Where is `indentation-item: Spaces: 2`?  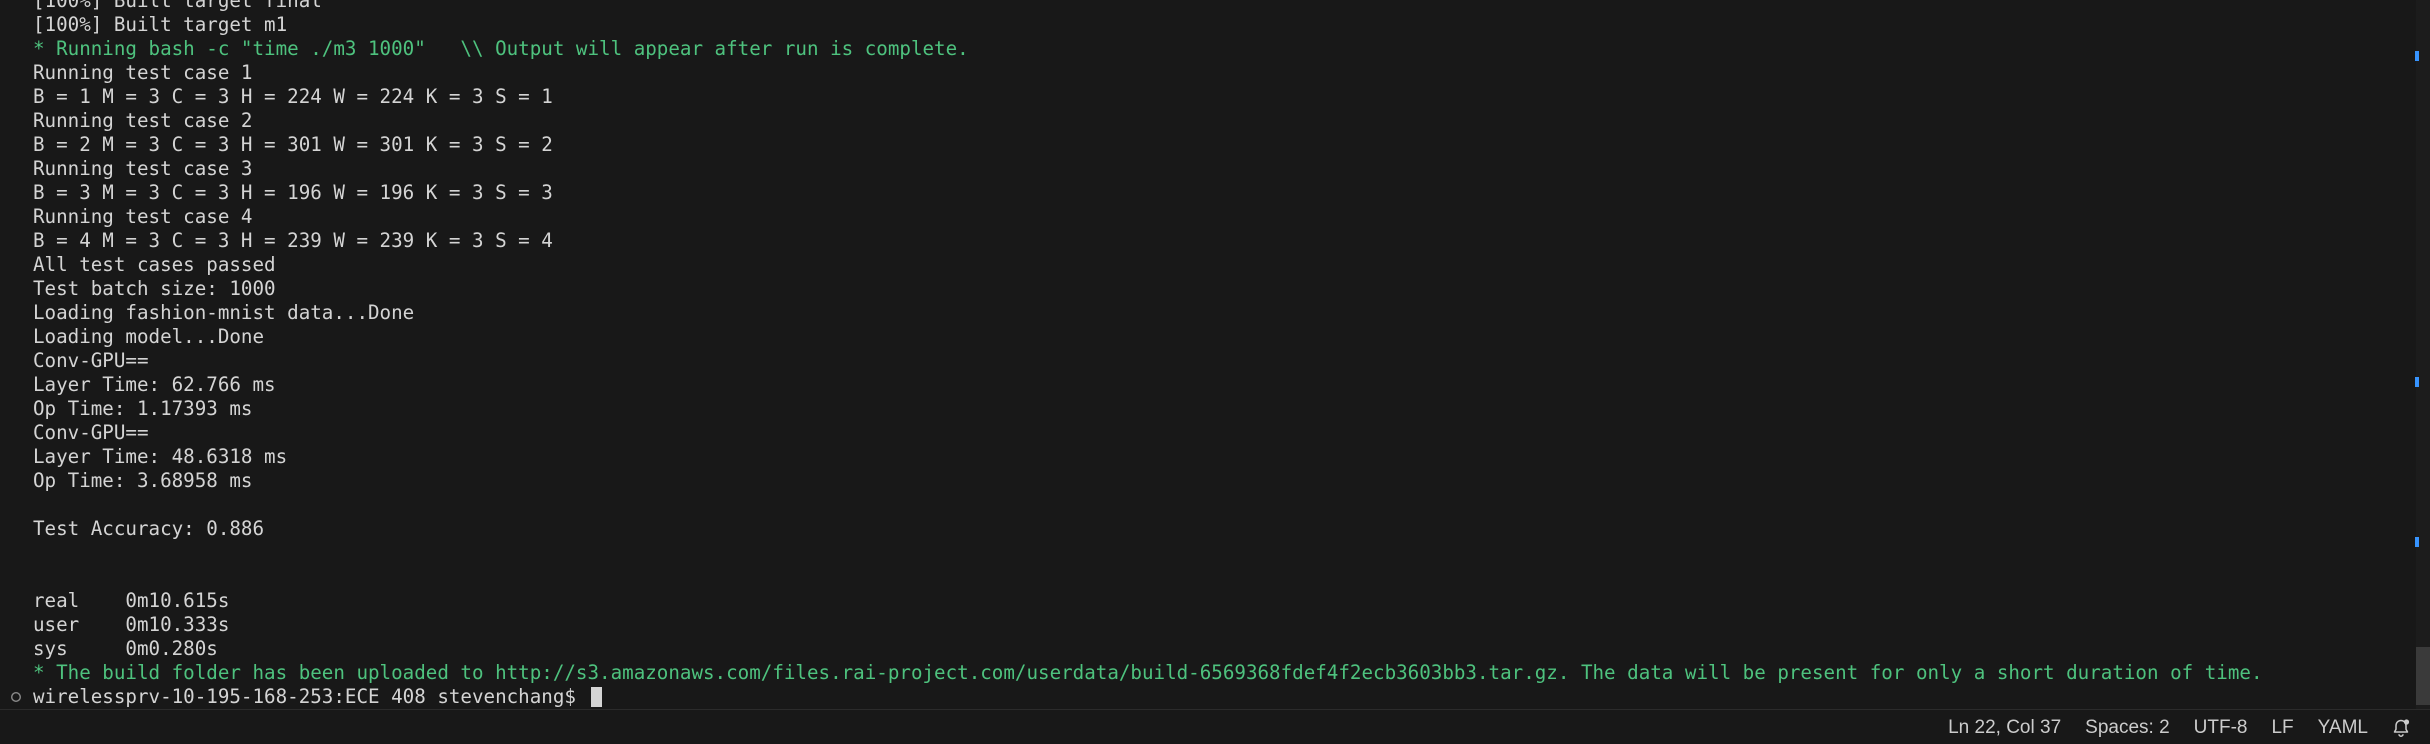
indentation-item: Spaces: 2 is located at coordinates (2127, 728).